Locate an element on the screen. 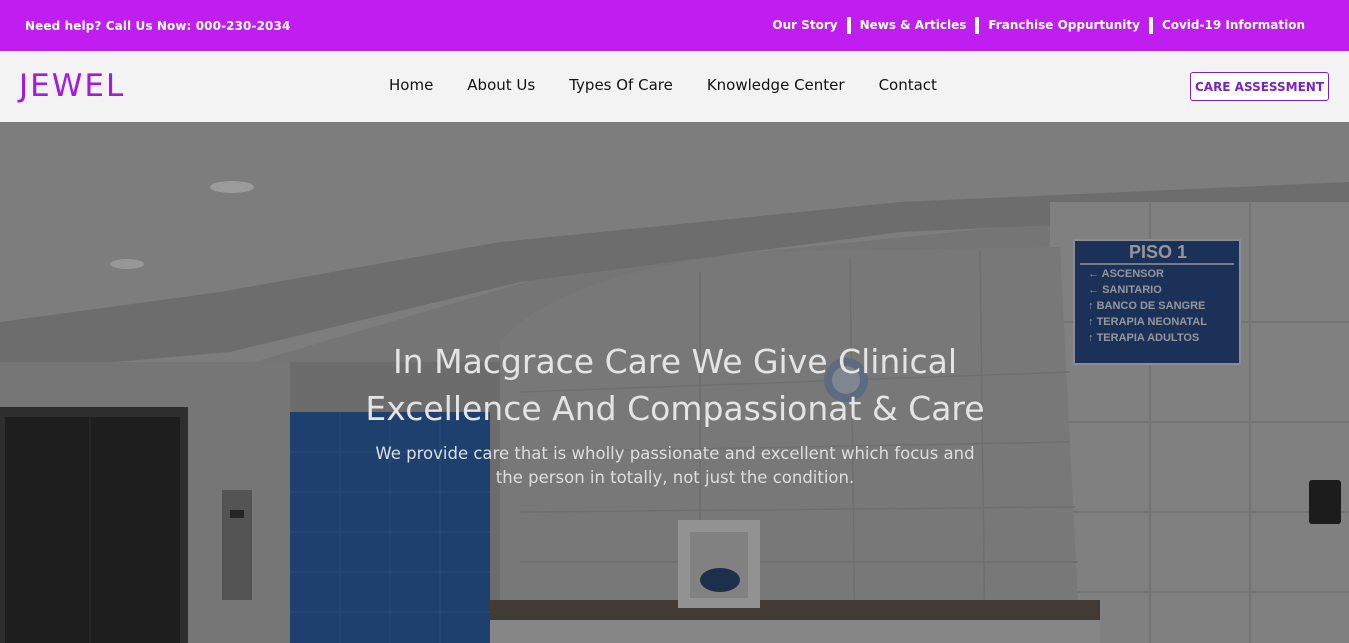 The height and width of the screenshot is (643, 1349). care-assessment-button: CARE ASSESSMENT is located at coordinates (1259, 86).